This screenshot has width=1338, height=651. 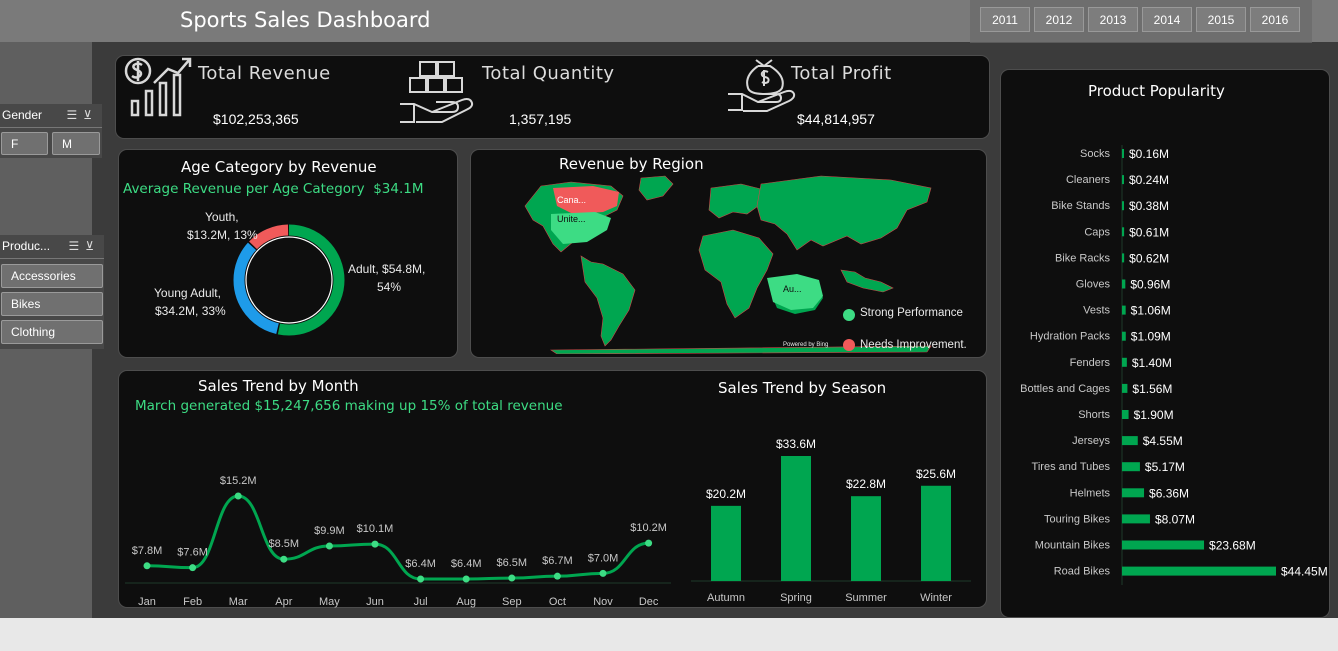 What do you see at coordinates (52, 332) in the screenshot?
I see `product-button-clothing: Clothing` at bounding box center [52, 332].